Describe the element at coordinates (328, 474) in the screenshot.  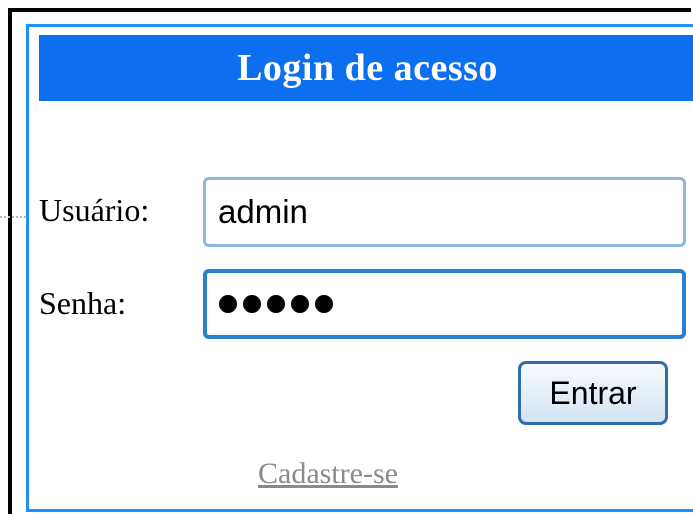
I see `register-link: Cadastre-se` at that location.